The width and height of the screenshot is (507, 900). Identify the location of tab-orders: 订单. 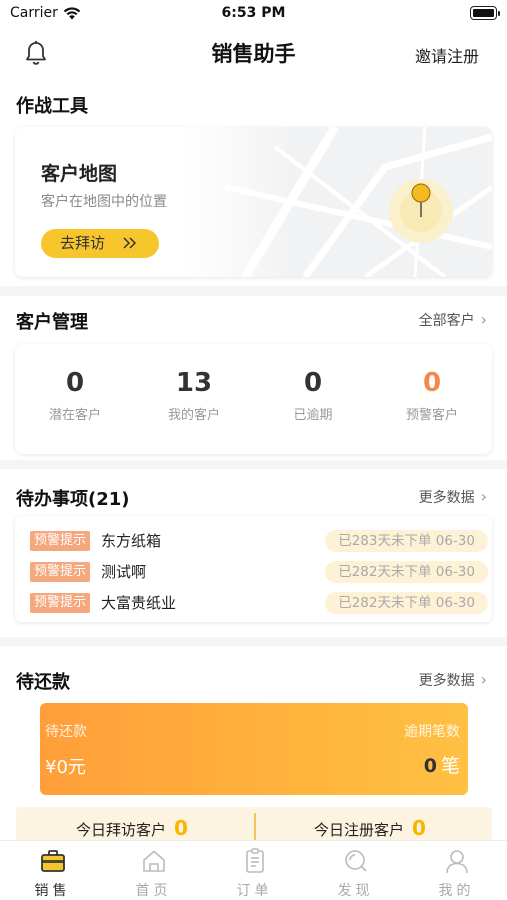
(254, 873).